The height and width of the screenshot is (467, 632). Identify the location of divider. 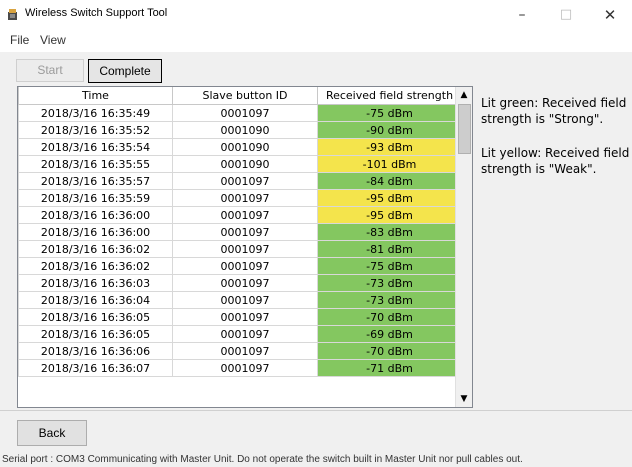
(316, 410).